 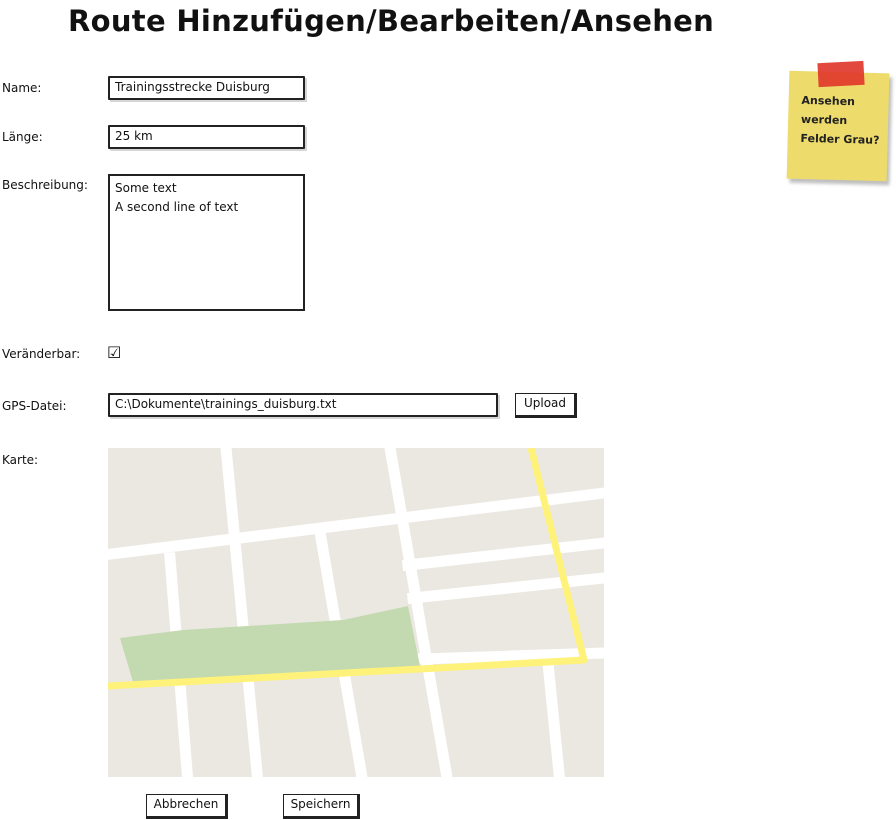 I want to click on page-title: Route Hinzufügen/Bearbeiten/Ansehen, so click(x=391, y=21).